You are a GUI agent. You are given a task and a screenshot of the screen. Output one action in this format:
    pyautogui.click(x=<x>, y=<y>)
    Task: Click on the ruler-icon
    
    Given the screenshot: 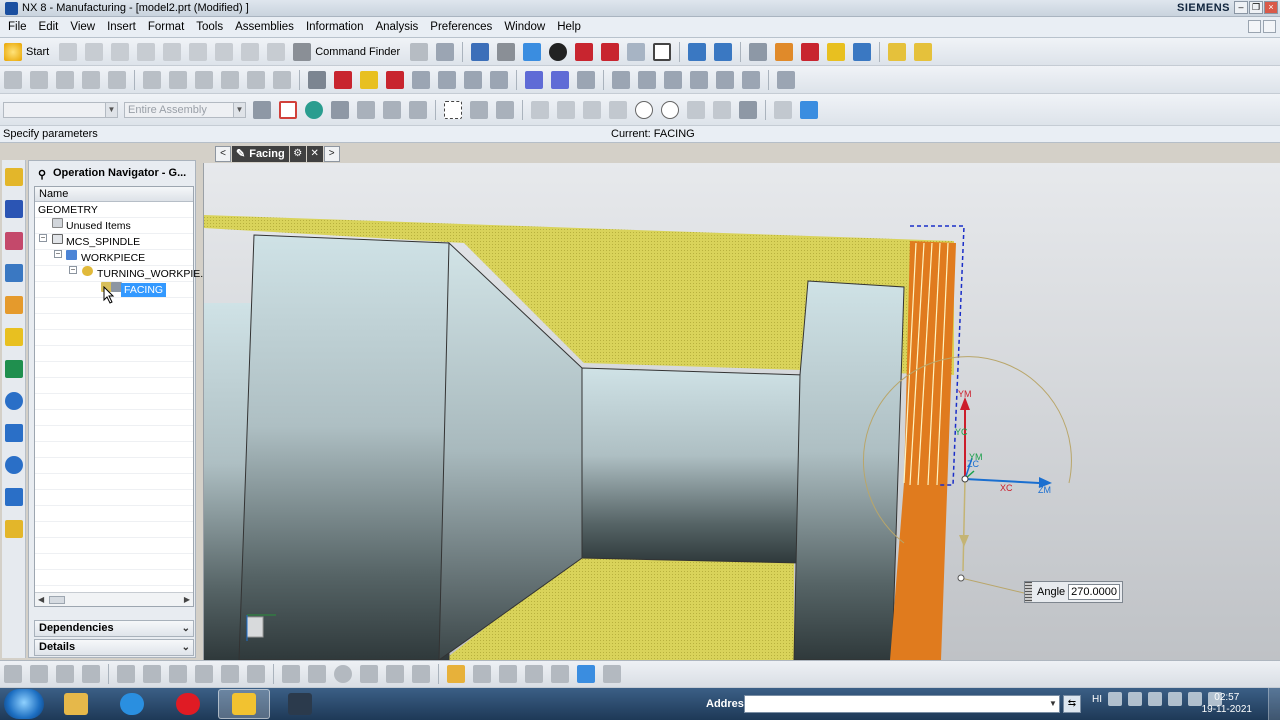 What is the action you would take?
    pyautogui.click(x=897, y=51)
    